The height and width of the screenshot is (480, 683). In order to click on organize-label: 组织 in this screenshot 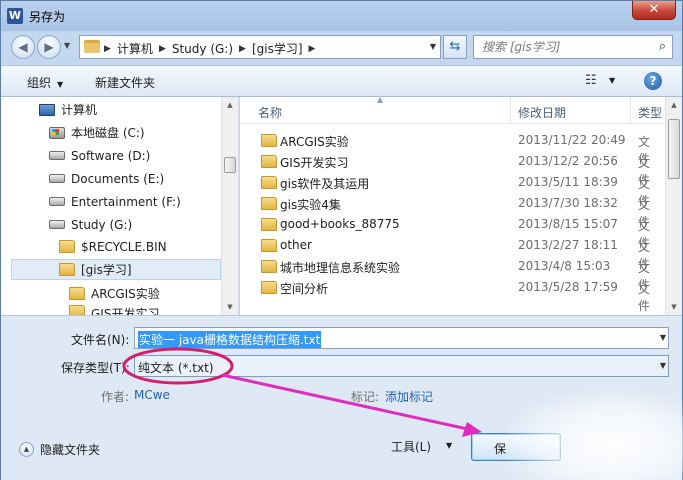, I will do `click(39, 83)`.